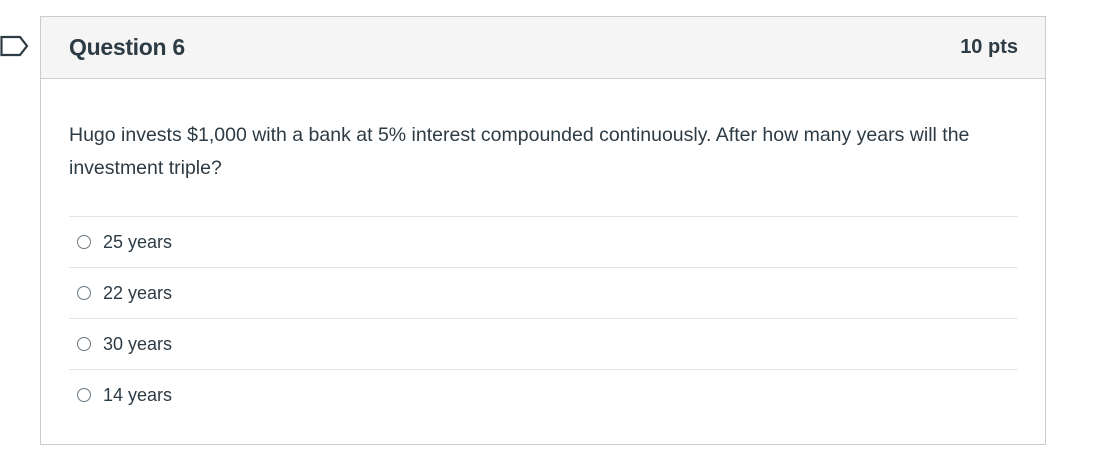 The image size is (1099, 451). Describe the element at coordinates (543, 242) in the screenshot. I see `answer-option: 25 years` at that location.